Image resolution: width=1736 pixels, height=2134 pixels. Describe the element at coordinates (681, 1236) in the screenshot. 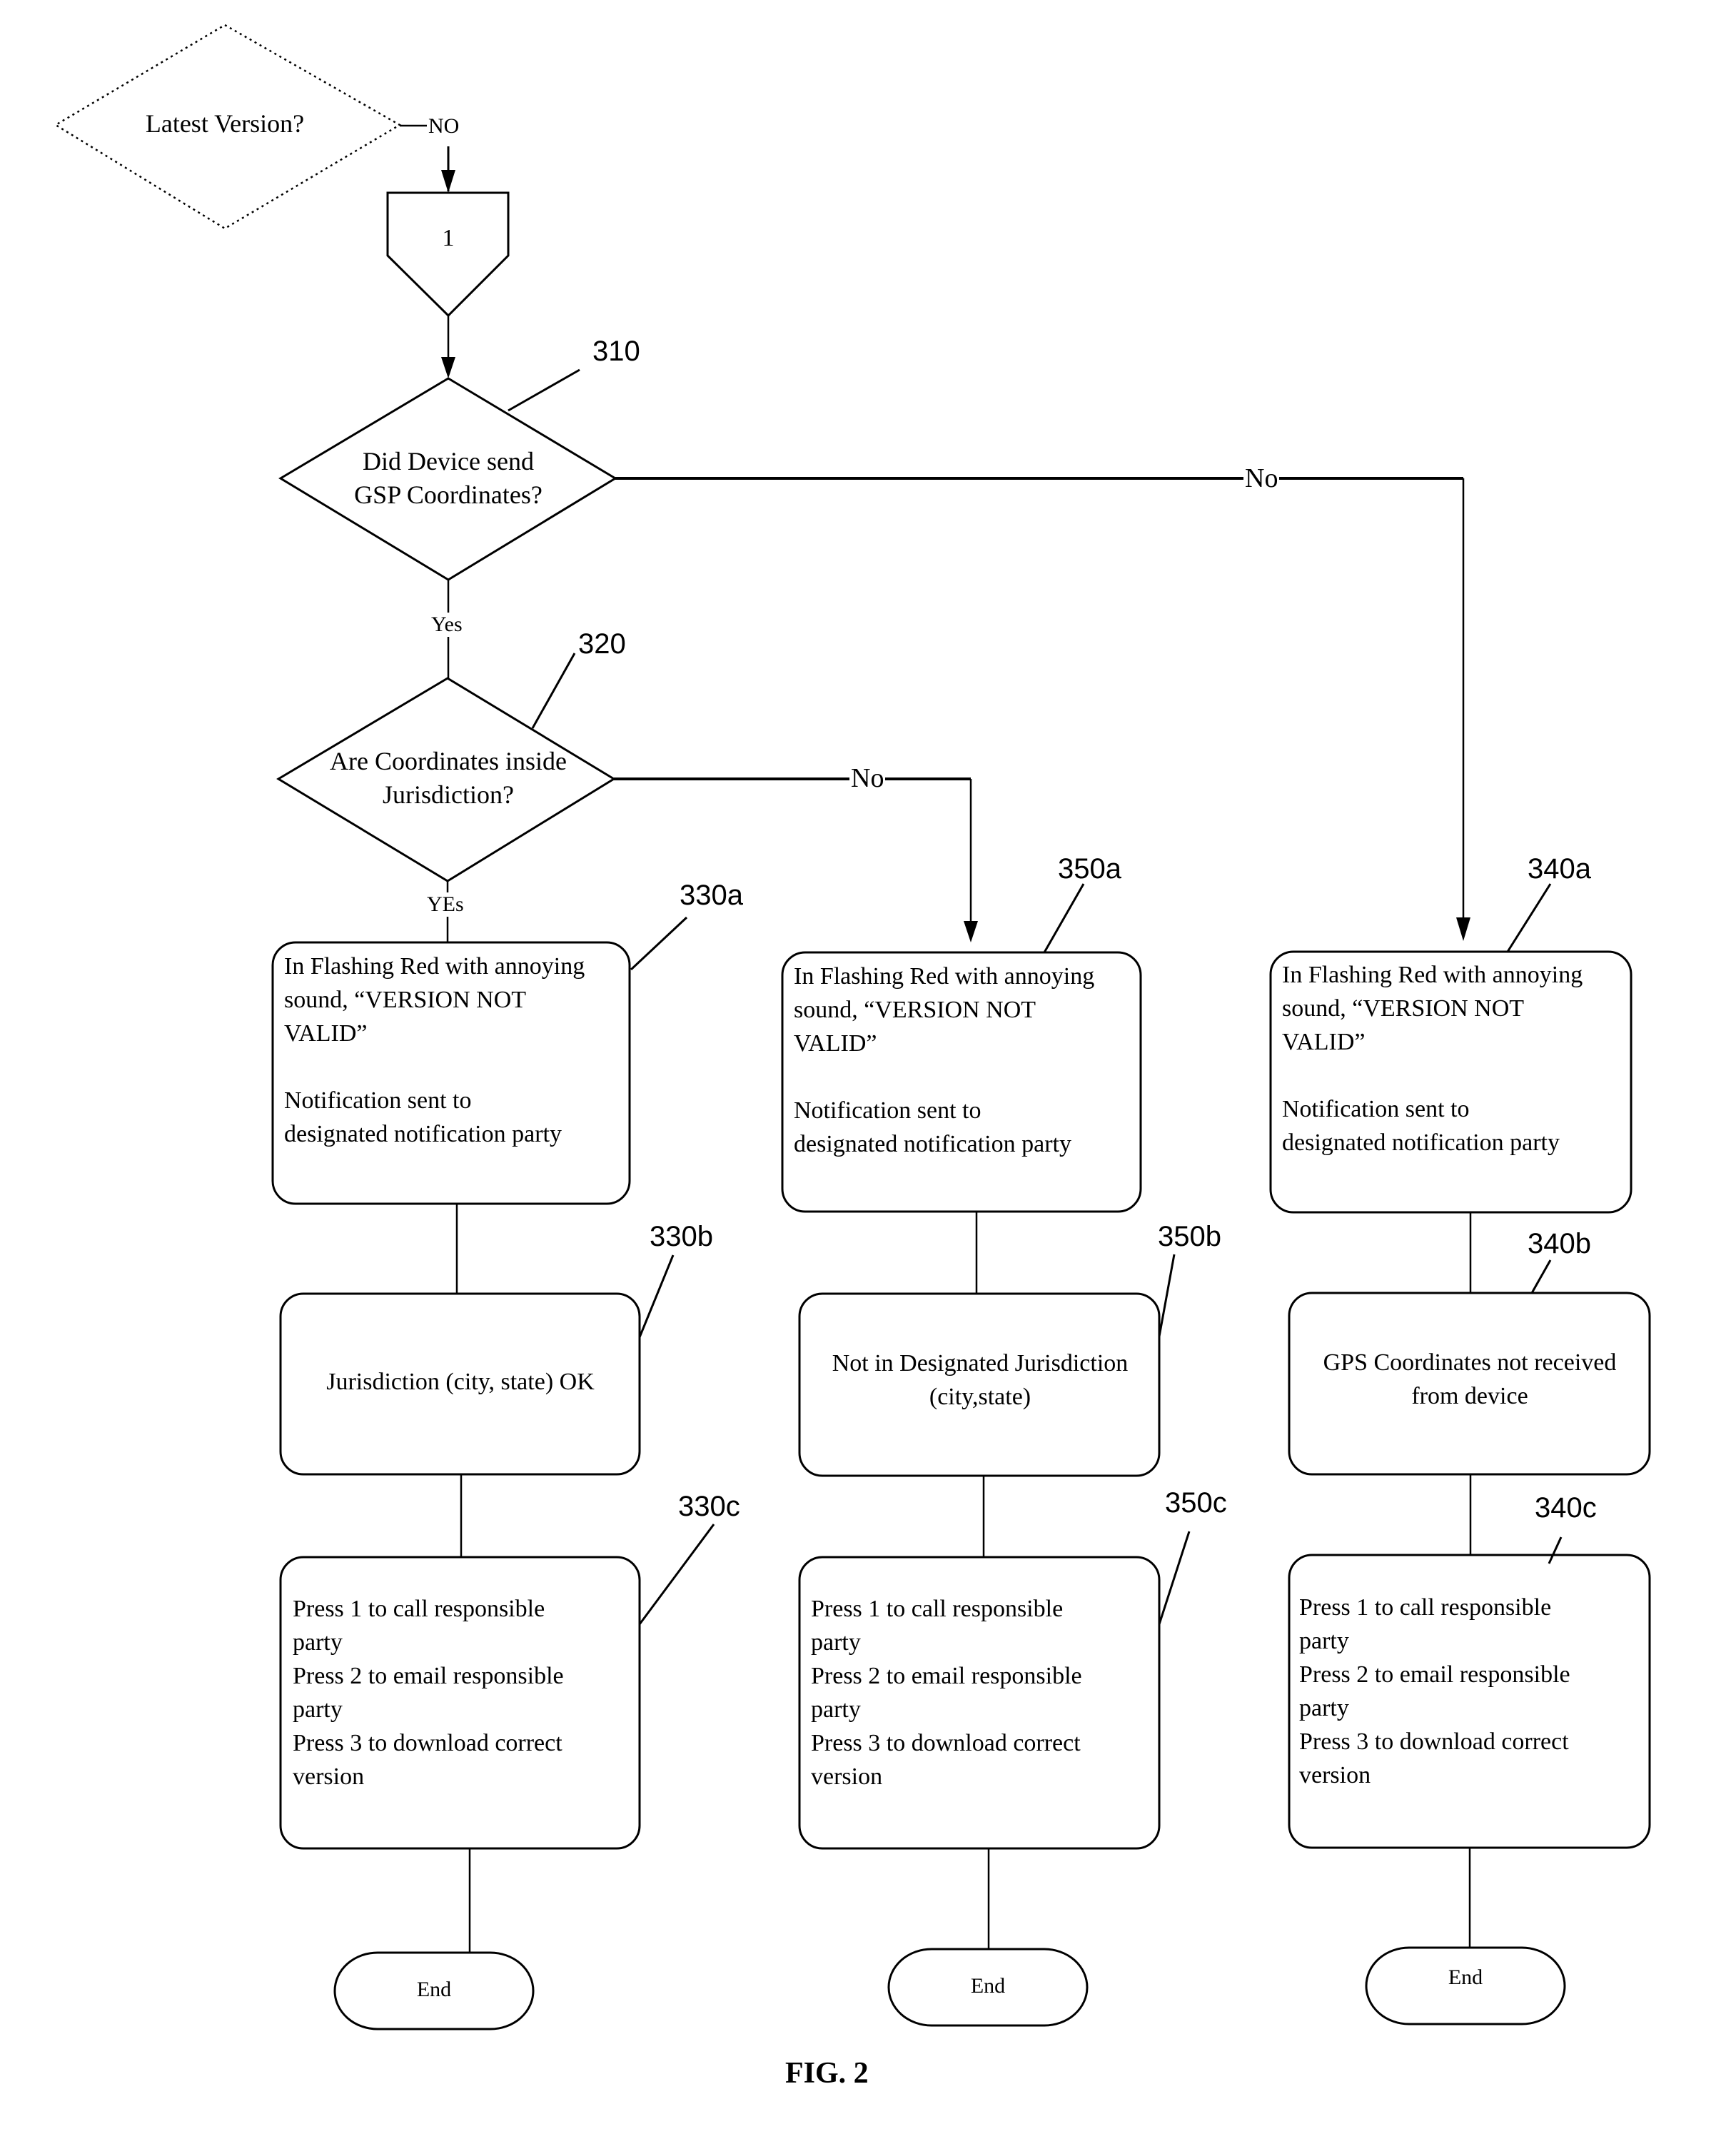

I see `ref-330b: 330b` at that location.